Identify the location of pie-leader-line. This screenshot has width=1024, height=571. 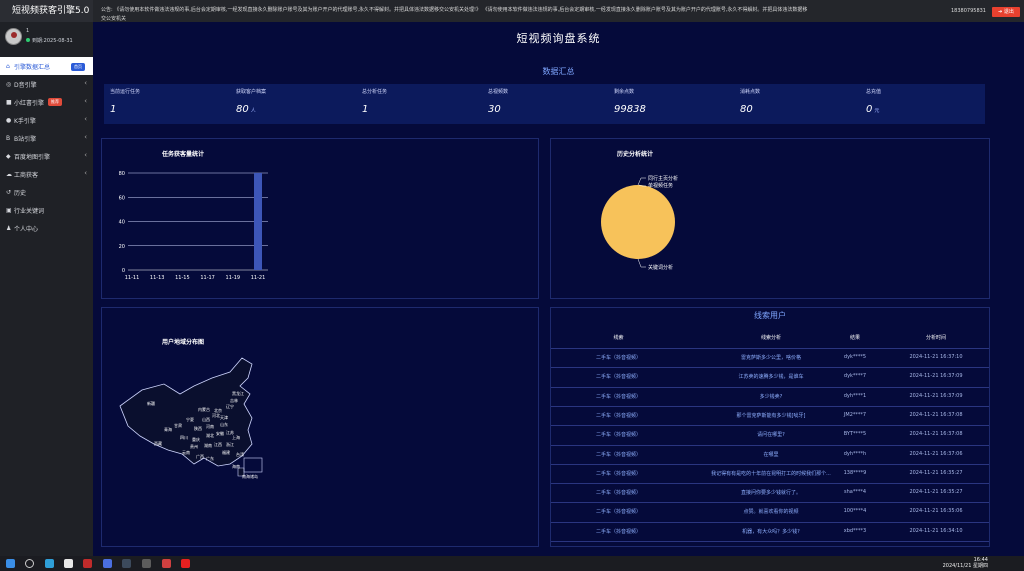
(641, 263).